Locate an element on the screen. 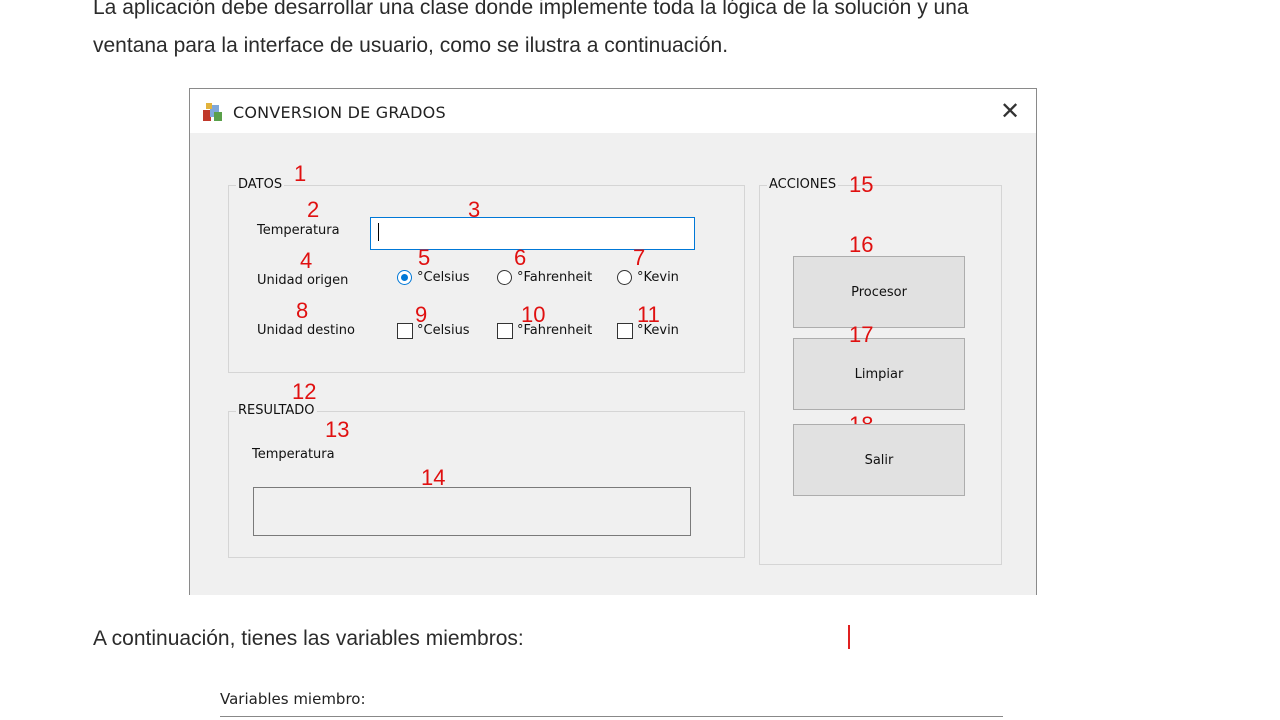 This screenshot has height=720, width=1280. procesor-button: Procesor is located at coordinates (879, 292).